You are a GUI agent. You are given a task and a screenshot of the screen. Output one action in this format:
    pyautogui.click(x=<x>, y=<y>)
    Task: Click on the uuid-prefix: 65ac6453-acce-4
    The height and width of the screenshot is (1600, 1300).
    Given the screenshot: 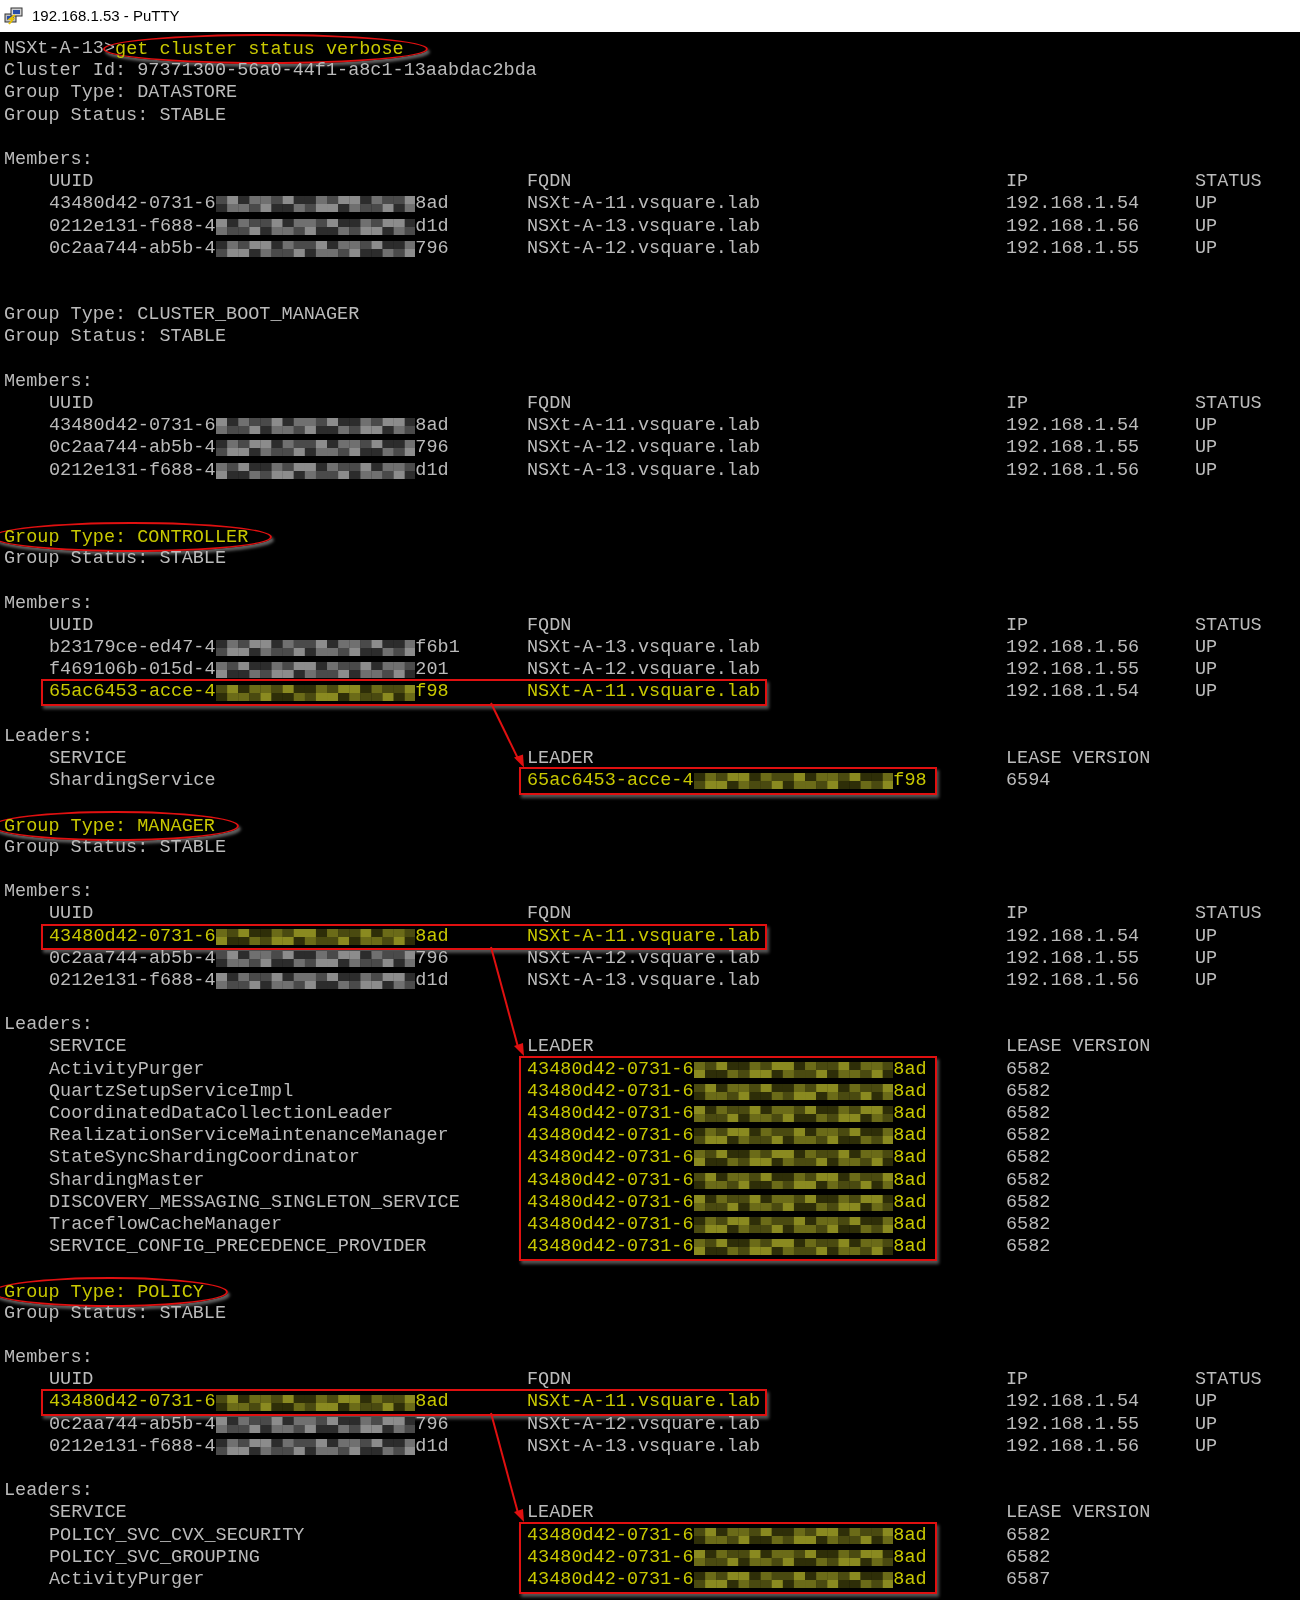 What is the action you would take?
    pyautogui.click(x=132, y=692)
    